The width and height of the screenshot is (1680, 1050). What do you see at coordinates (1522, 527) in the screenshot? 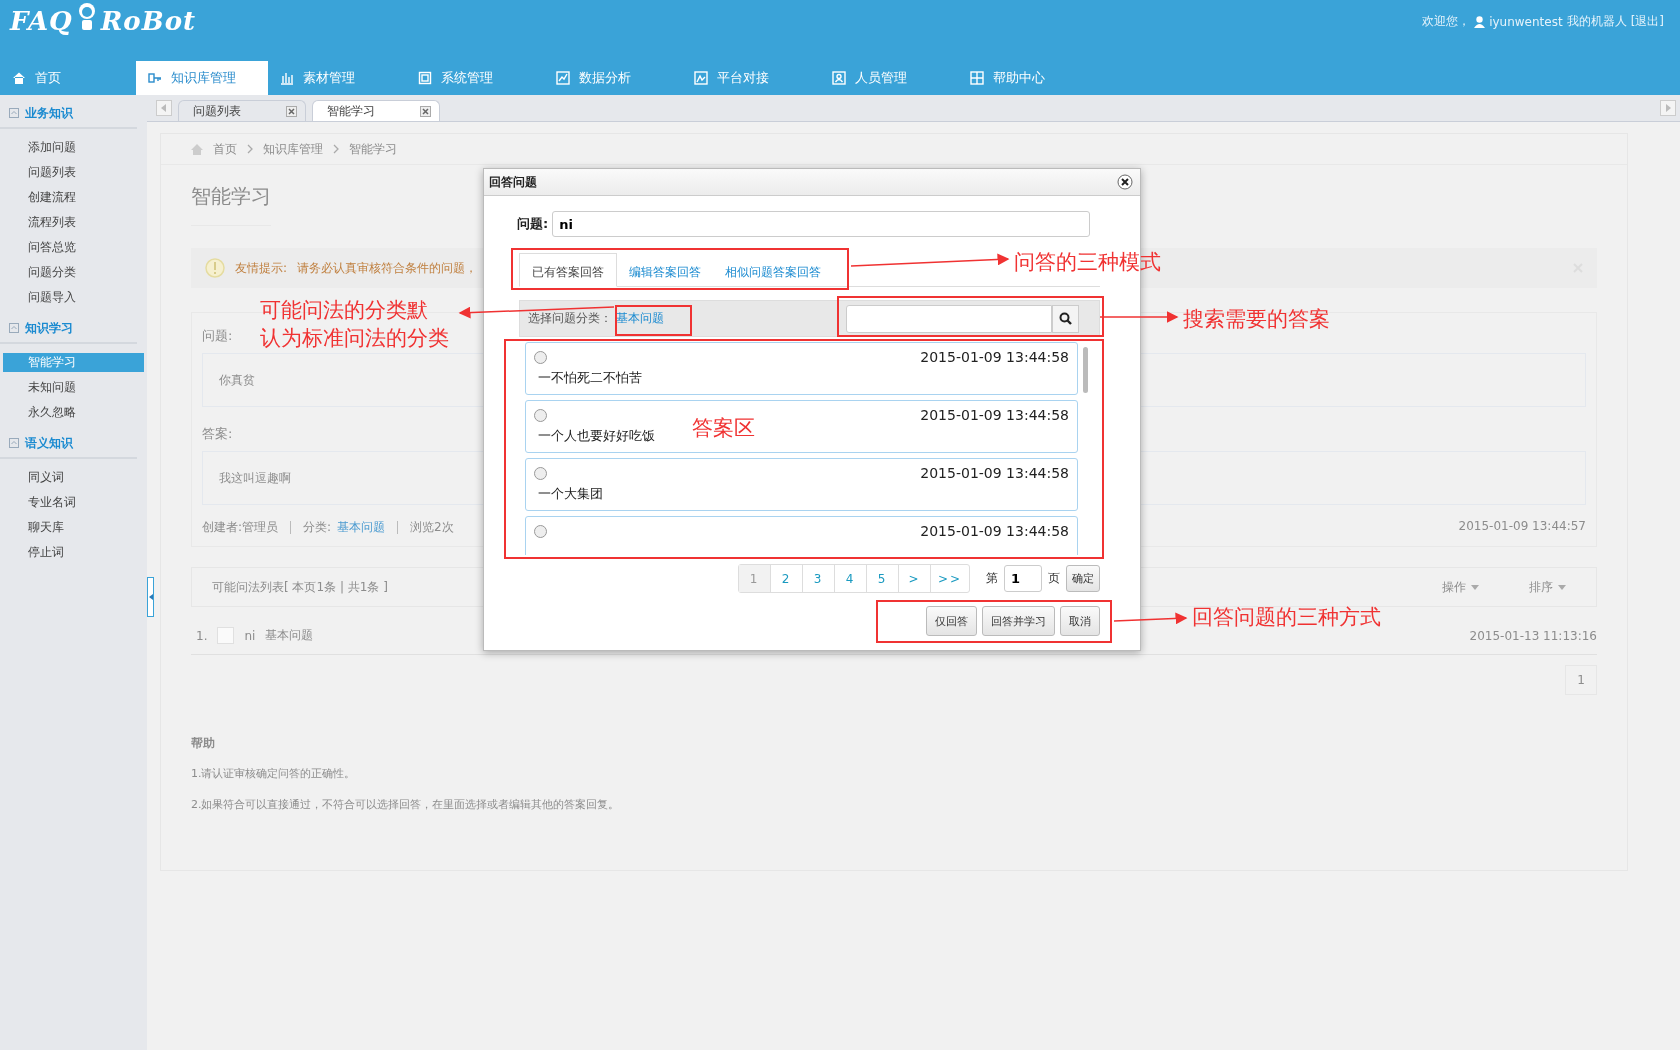
I see `date-text: 2015-01-09 13:44:57` at bounding box center [1522, 527].